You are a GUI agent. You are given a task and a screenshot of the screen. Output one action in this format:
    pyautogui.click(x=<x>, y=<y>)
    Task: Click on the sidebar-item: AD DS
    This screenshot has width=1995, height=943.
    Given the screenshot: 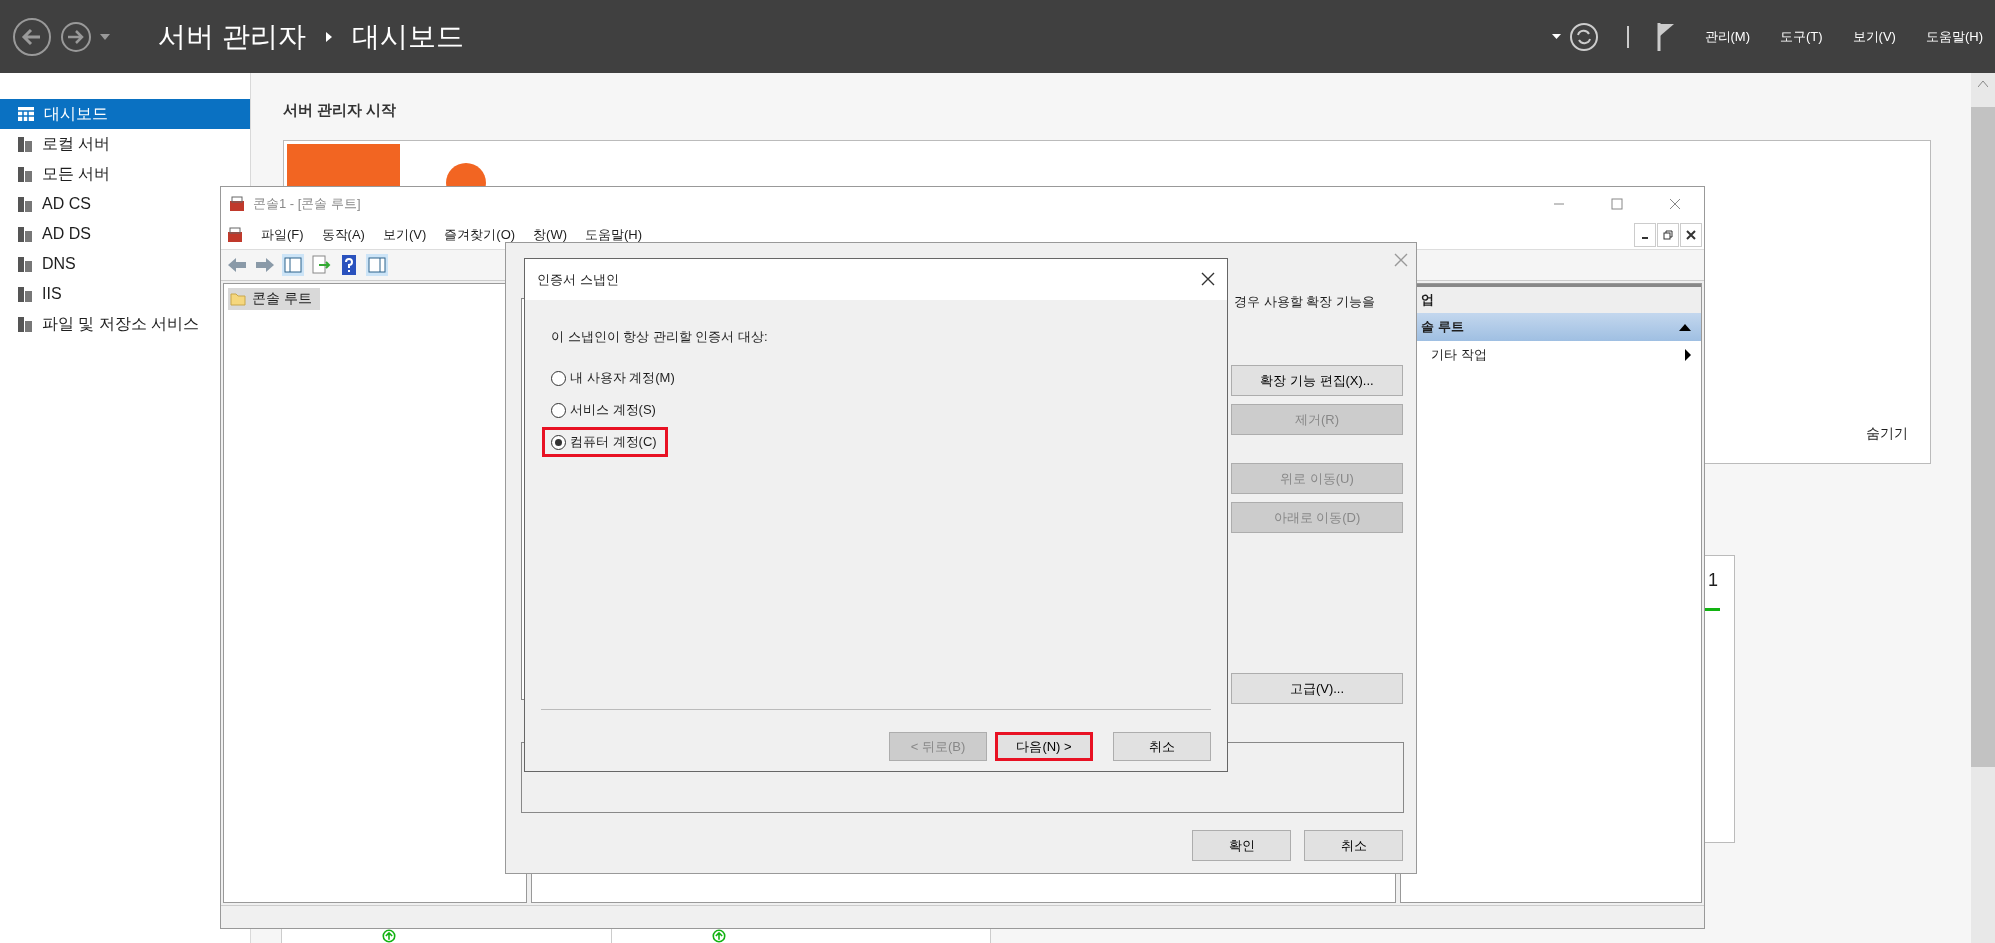 What is the action you would take?
    pyautogui.click(x=49, y=234)
    